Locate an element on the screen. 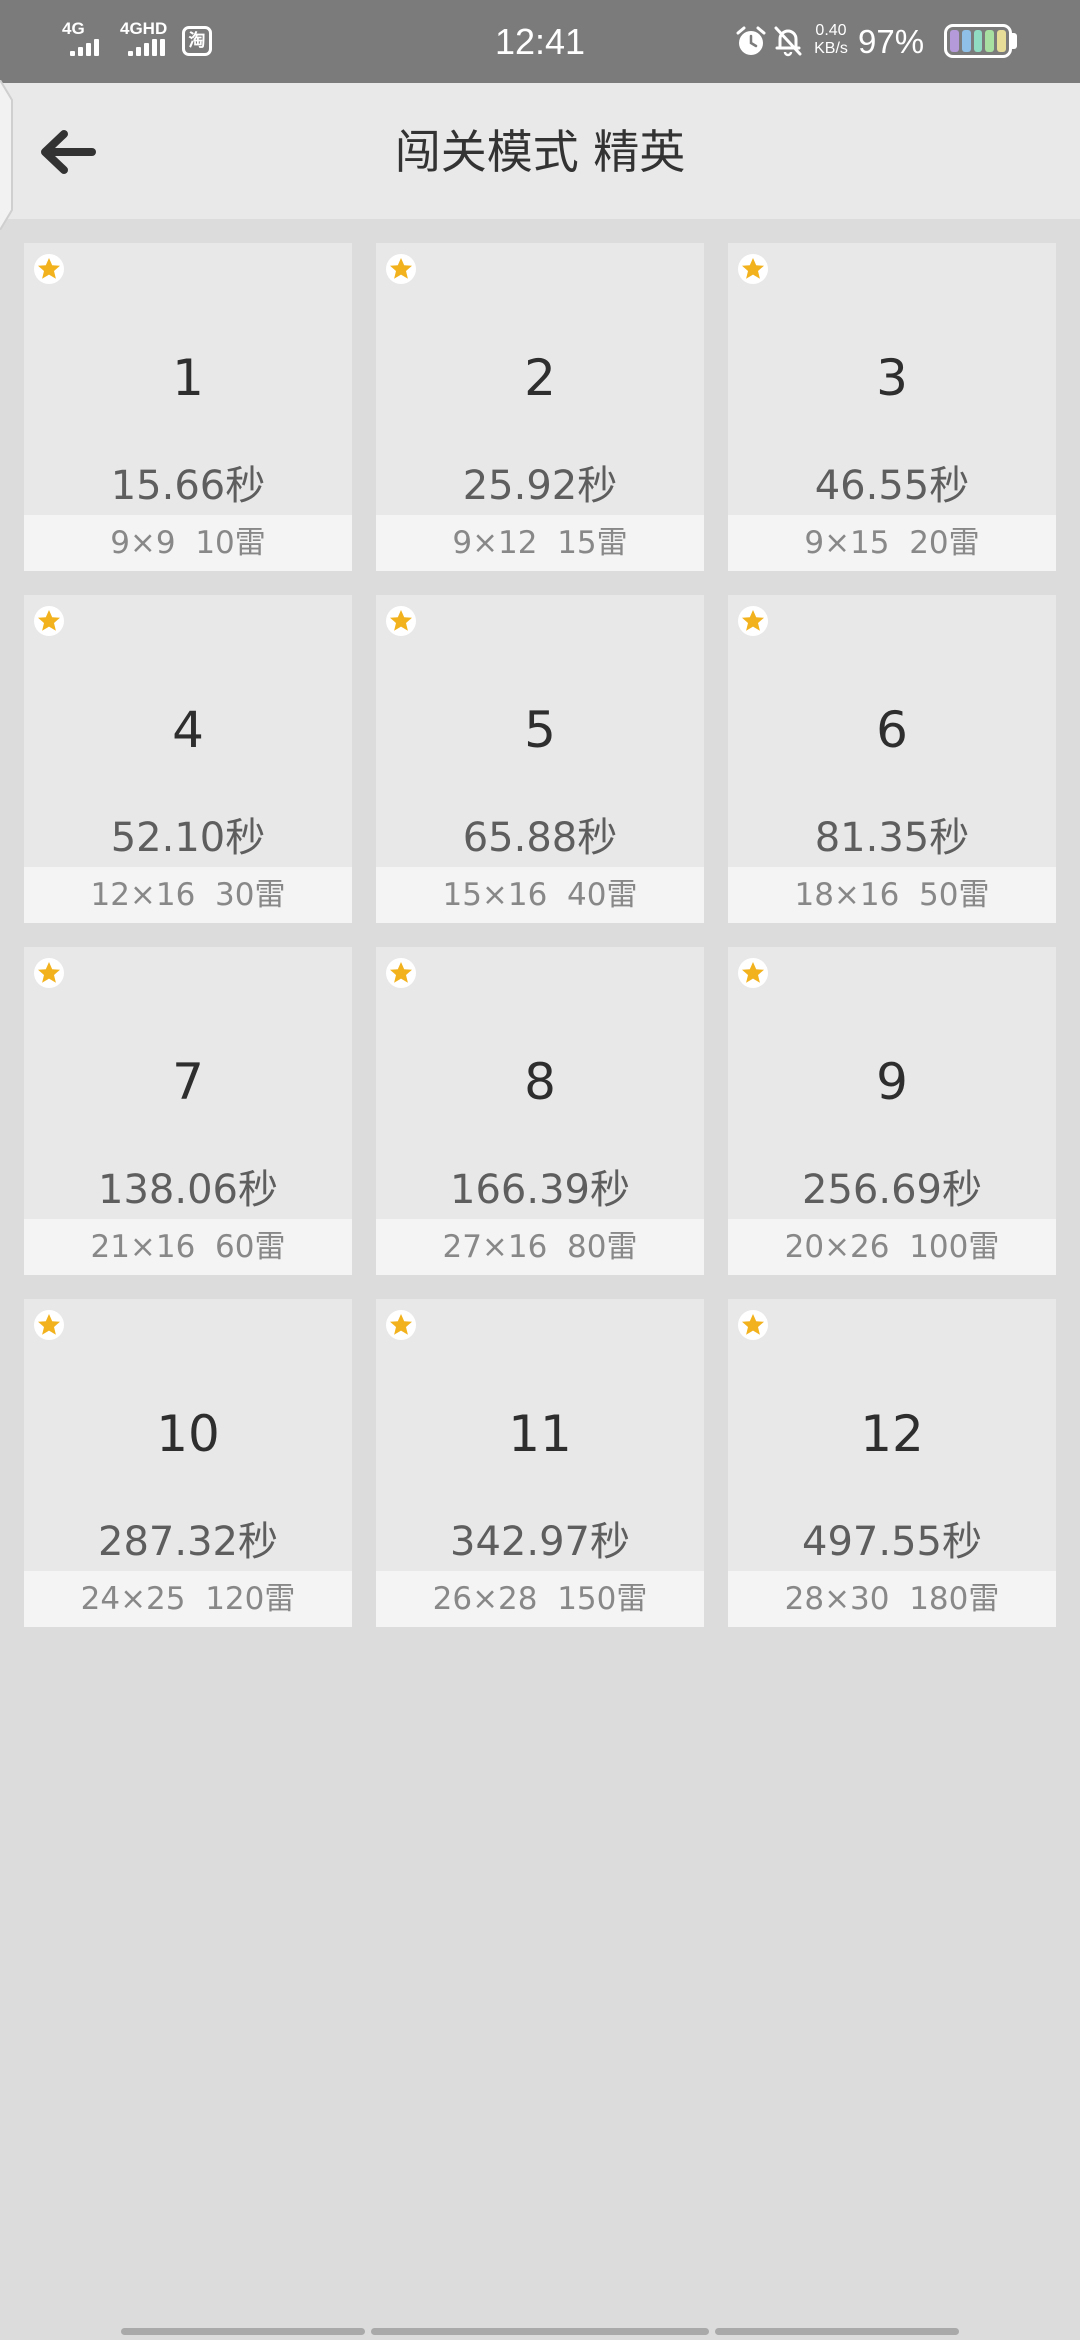 This screenshot has width=1080, height=2340. level-best-time: 342.97秒 is located at coordinates (540, 1542).